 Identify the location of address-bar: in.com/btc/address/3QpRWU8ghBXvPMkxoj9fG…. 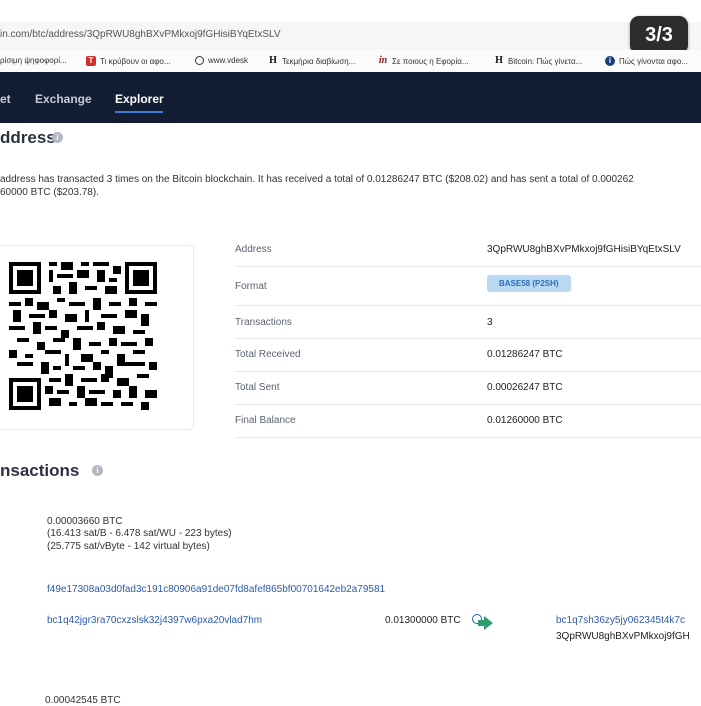
(350, 36).